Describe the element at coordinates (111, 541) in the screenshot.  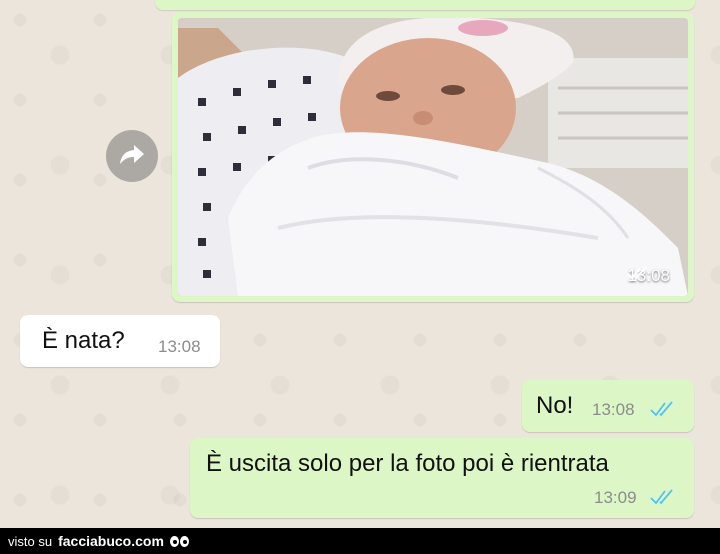
I see `footer-brand-link: facciabuco.com` at that location.